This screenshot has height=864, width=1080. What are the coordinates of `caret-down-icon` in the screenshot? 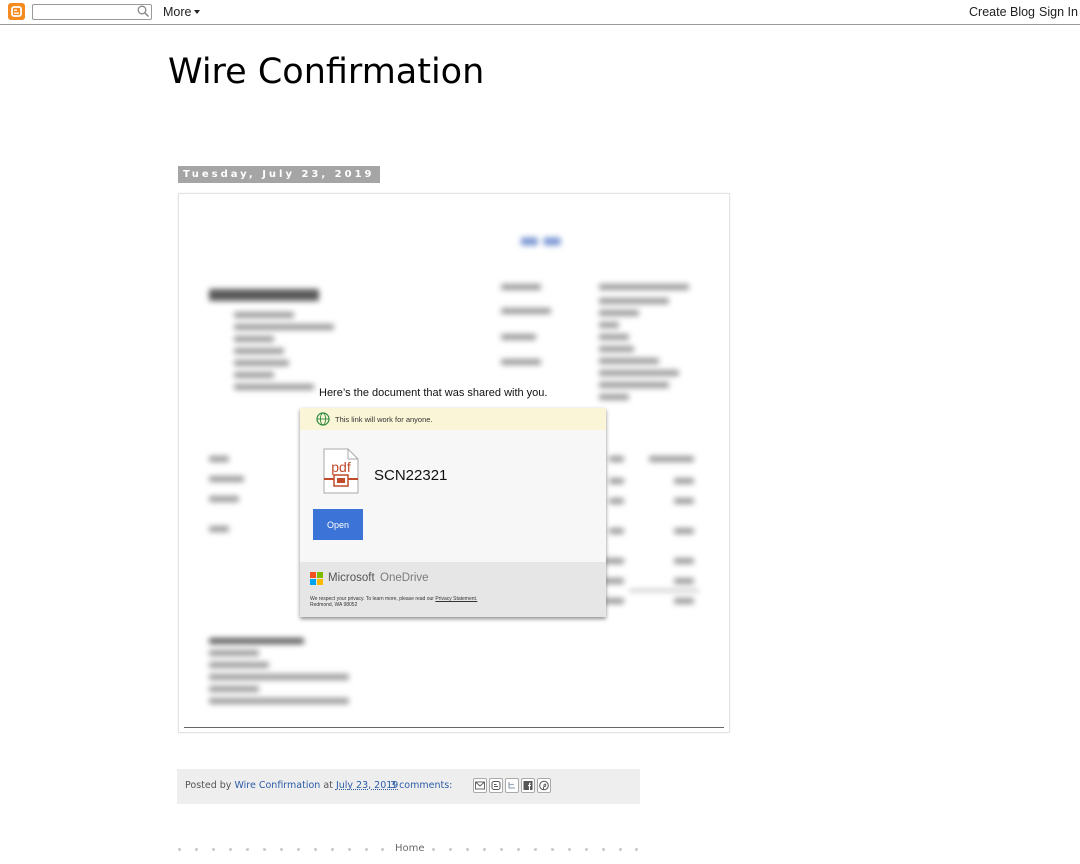 It's located at (197, 12).